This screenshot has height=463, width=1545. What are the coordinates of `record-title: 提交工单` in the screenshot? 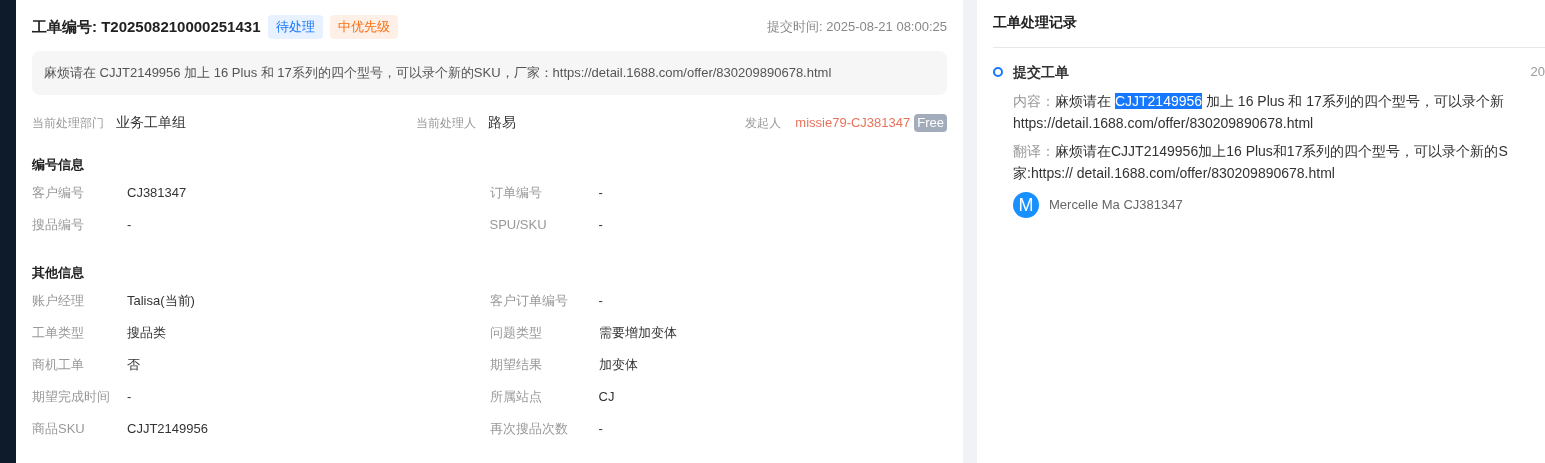 It's located at (1041, 72).